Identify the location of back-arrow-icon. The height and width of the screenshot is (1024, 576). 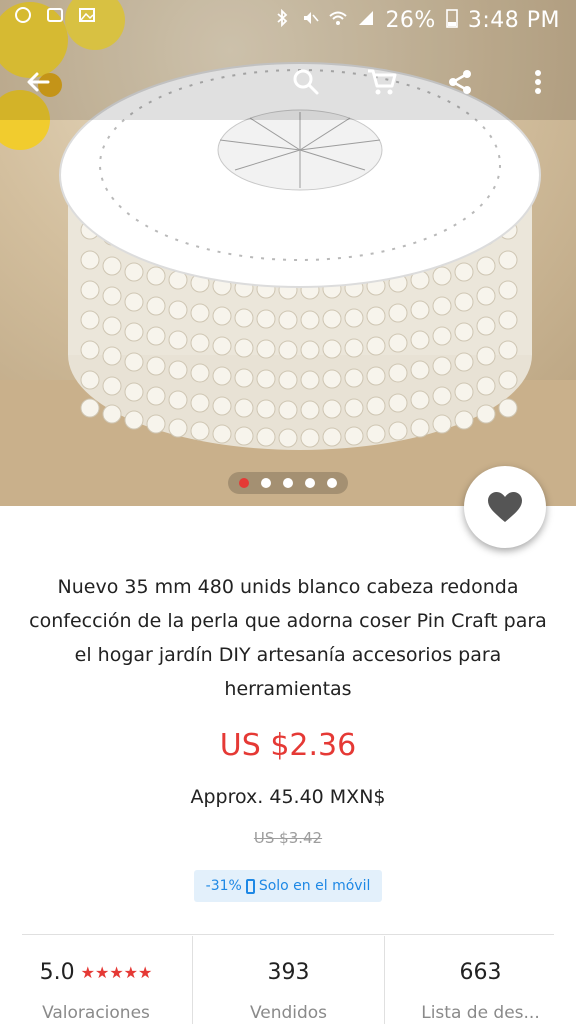
(38, 82).